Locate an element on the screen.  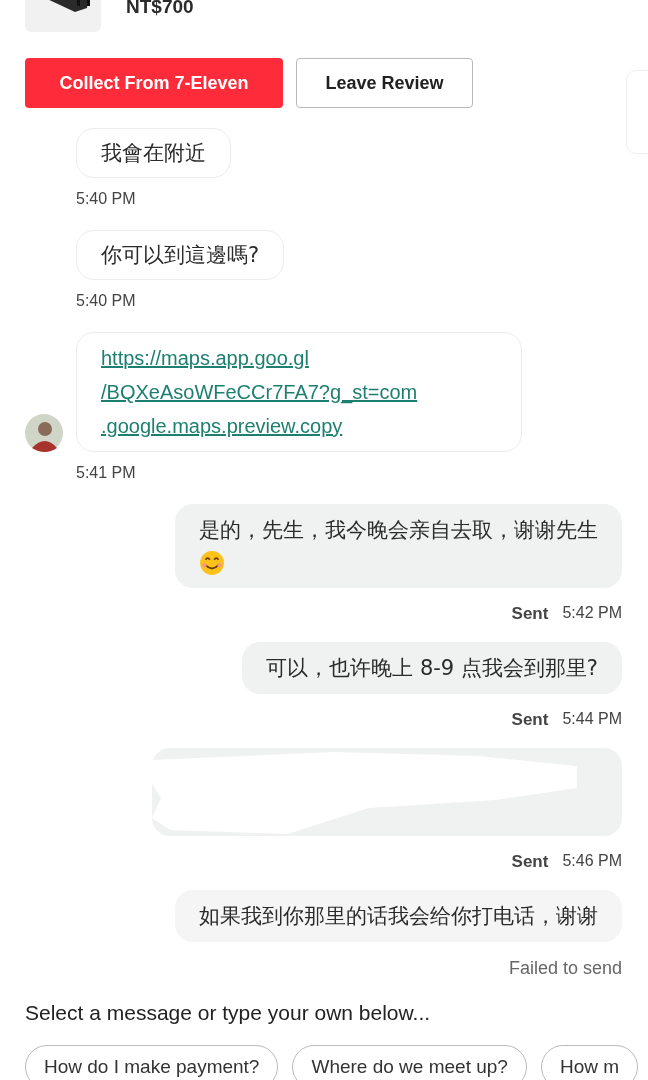
message-bubble: 你可以到這邊嗎? is located at coordinates (180, 255).